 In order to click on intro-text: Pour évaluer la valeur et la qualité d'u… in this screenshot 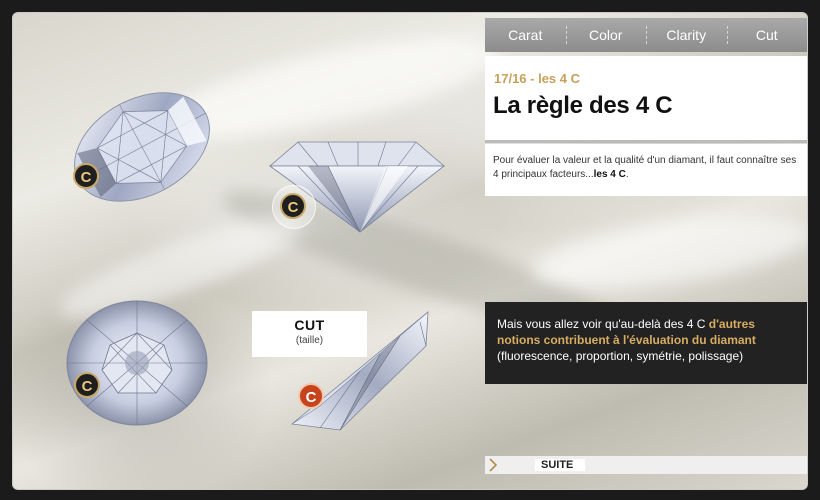, I will do `click(645, 167)`.